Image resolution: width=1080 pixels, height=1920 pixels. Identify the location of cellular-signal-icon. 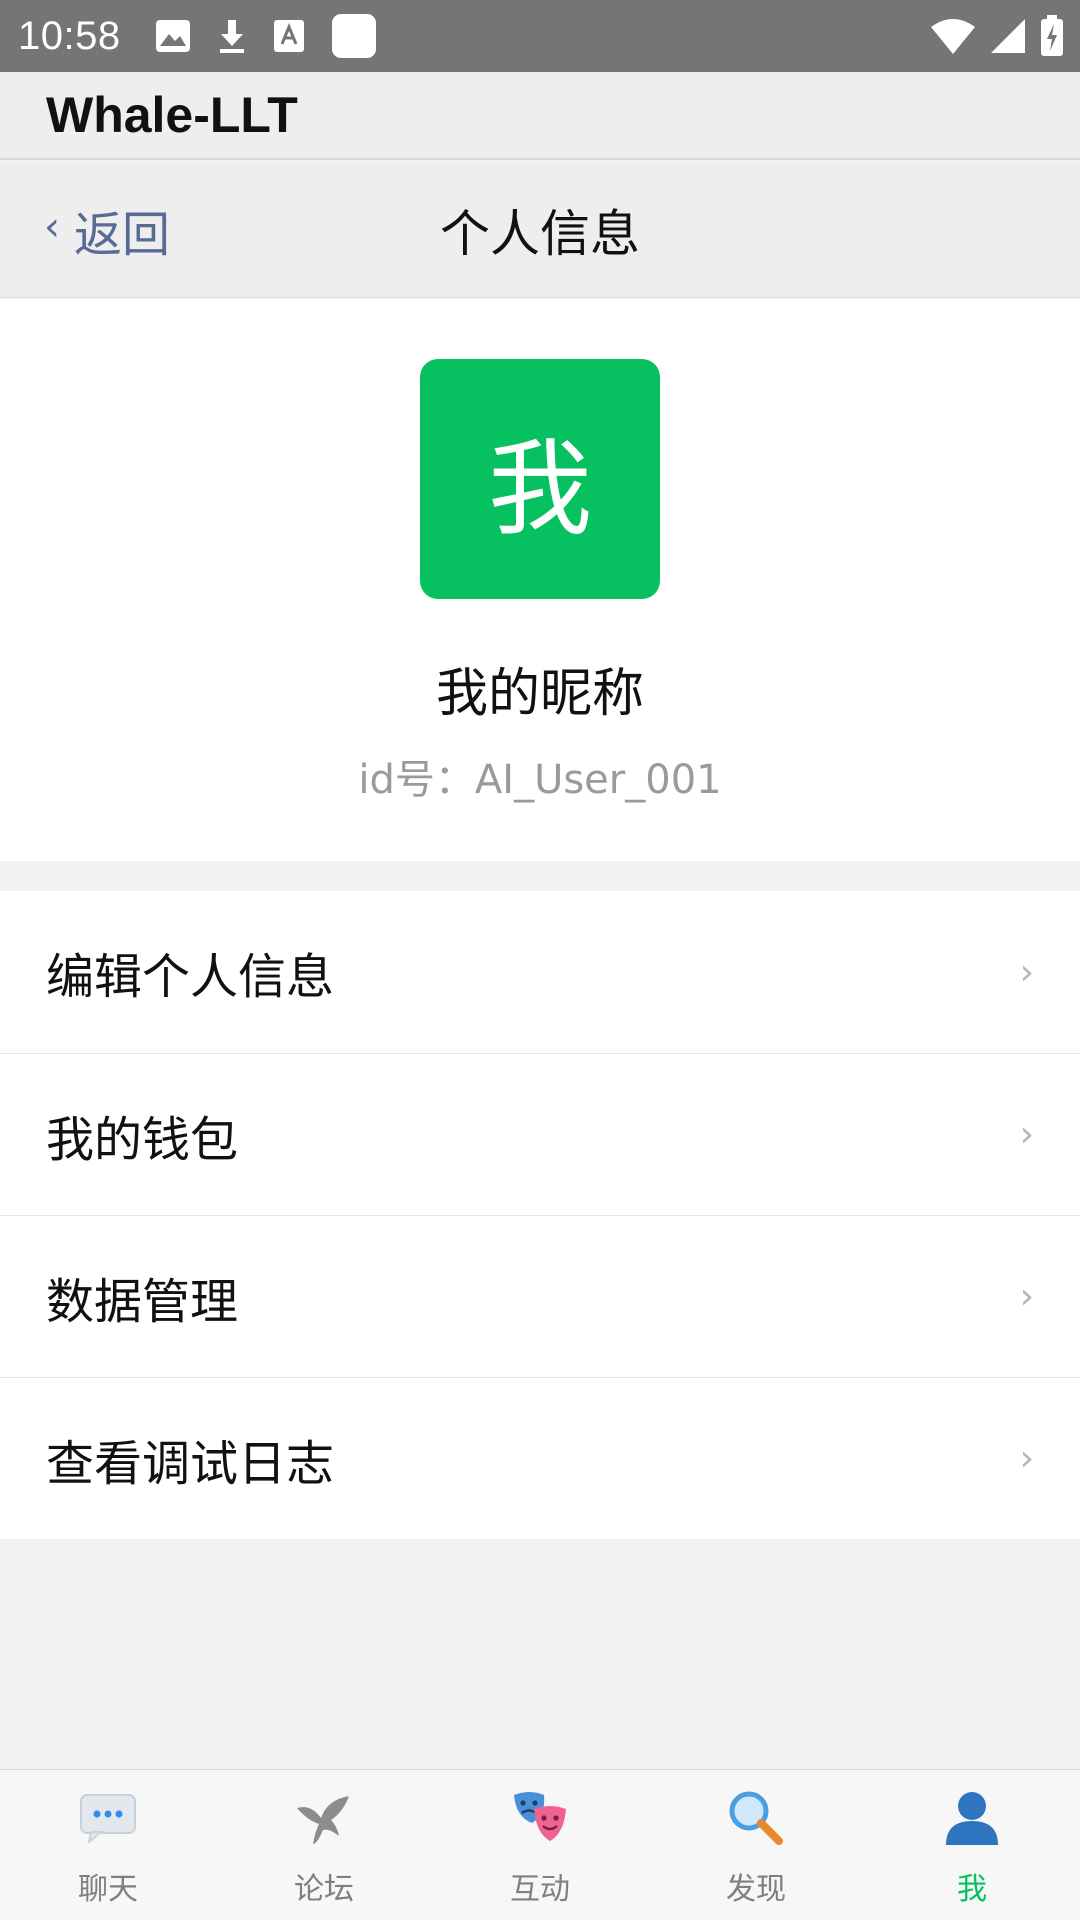
(1008, 36).